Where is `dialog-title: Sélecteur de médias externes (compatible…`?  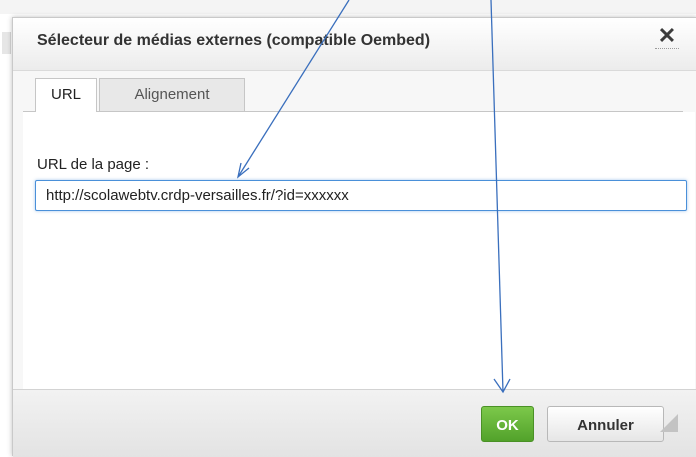 dialog-title: Sélecteur de médias externes (compatible… is located at coordinates (234, 40).